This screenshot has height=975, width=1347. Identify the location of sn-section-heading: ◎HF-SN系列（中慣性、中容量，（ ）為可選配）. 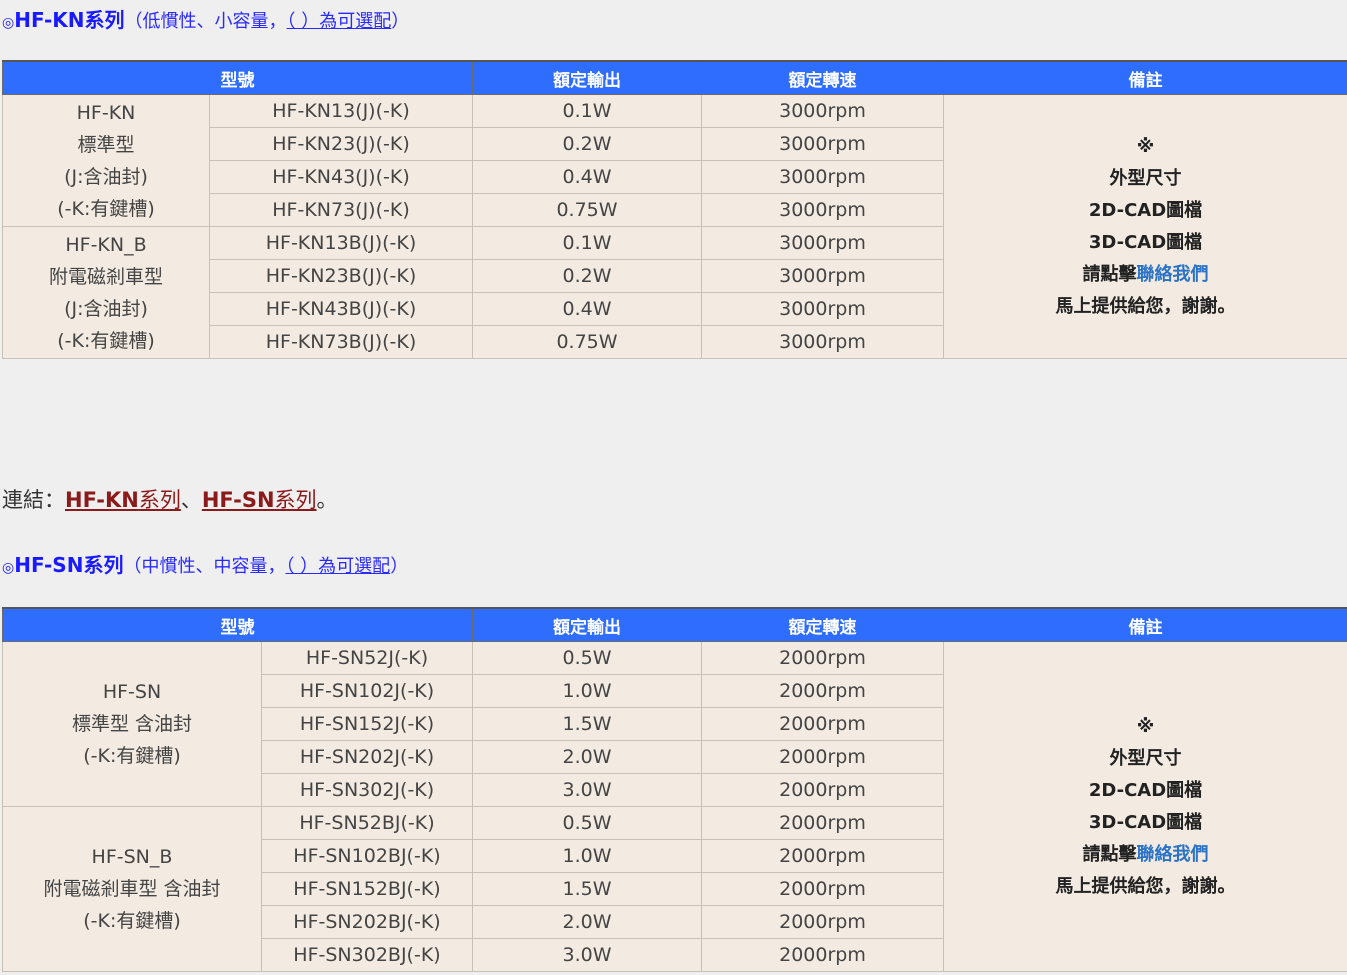
(205, 563).